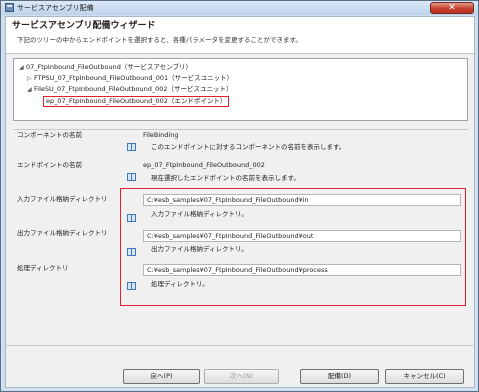 The height and width of the screenshot is (392, 479). I want to click on output-dir-label: 出力ファイル格納ディレクトリ, so click(62, 233).